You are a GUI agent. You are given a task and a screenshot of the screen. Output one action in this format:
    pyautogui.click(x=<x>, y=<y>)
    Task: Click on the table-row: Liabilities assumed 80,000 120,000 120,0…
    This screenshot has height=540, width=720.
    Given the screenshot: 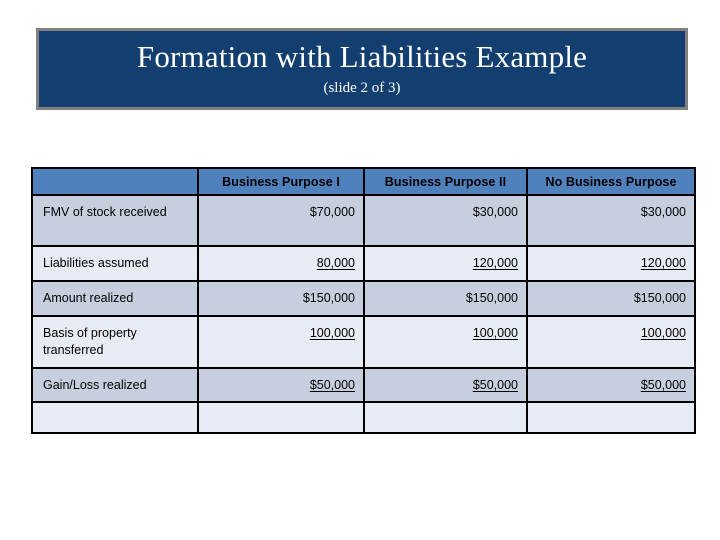 What is the action you would take?
    pyautogui.click(x=363, y=263)
    